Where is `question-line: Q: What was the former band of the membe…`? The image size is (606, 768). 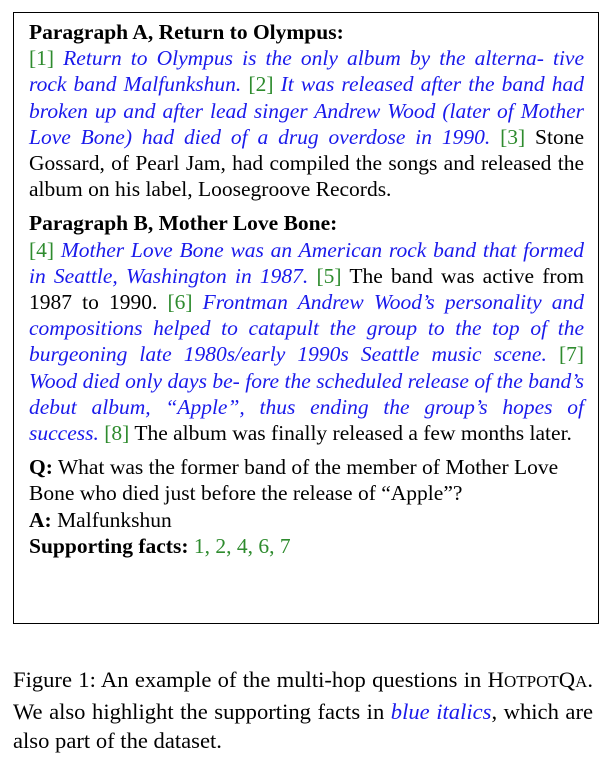 question-line: Q: What was the former band of the membe… is located at coordinates (306, 480).